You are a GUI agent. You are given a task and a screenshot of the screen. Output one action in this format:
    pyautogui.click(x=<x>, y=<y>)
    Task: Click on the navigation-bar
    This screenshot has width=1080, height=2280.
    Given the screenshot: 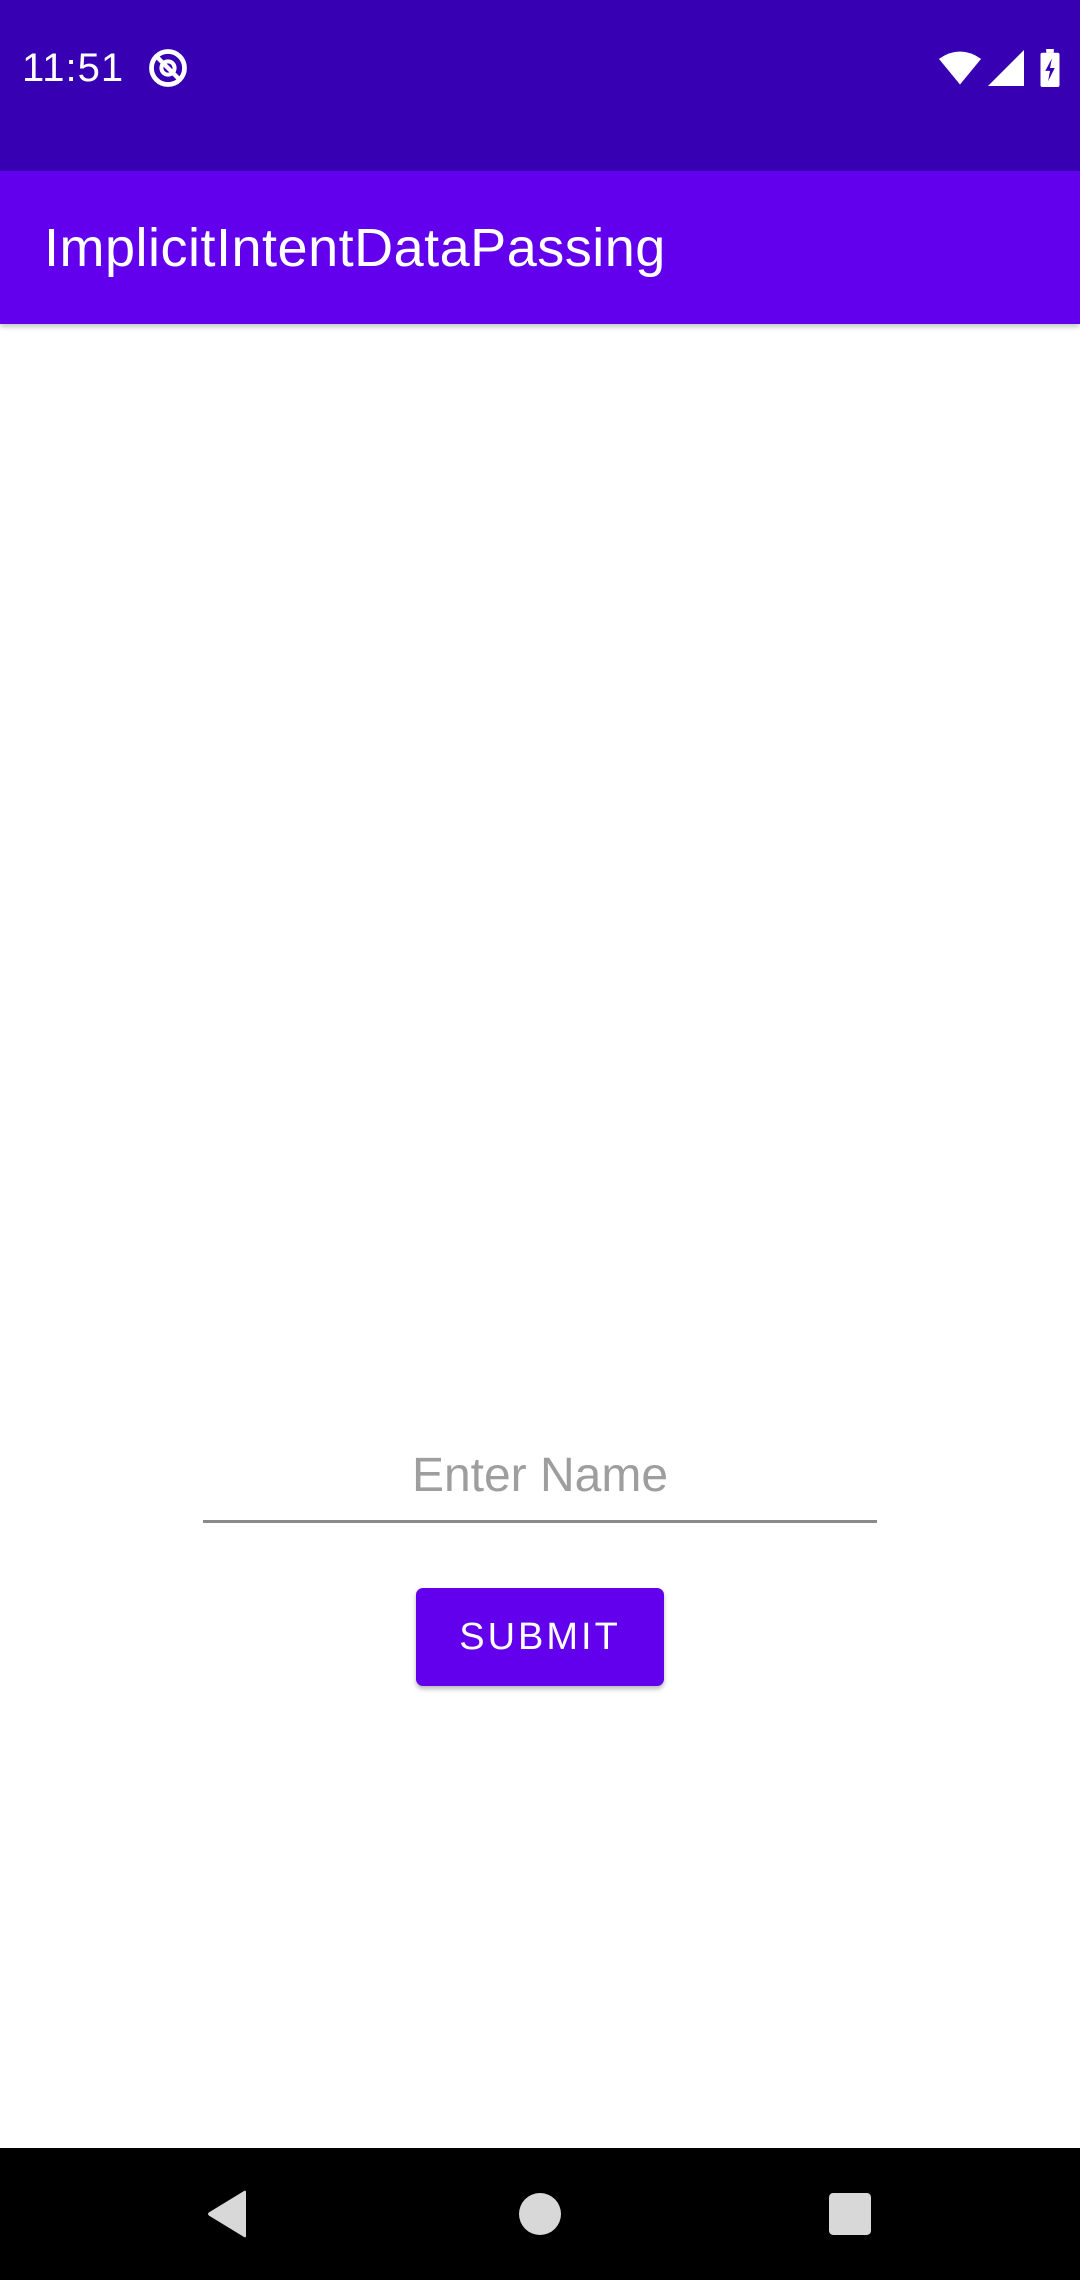 What is the action you would take?
    pyautogui.click(x=540, y=2214)
    